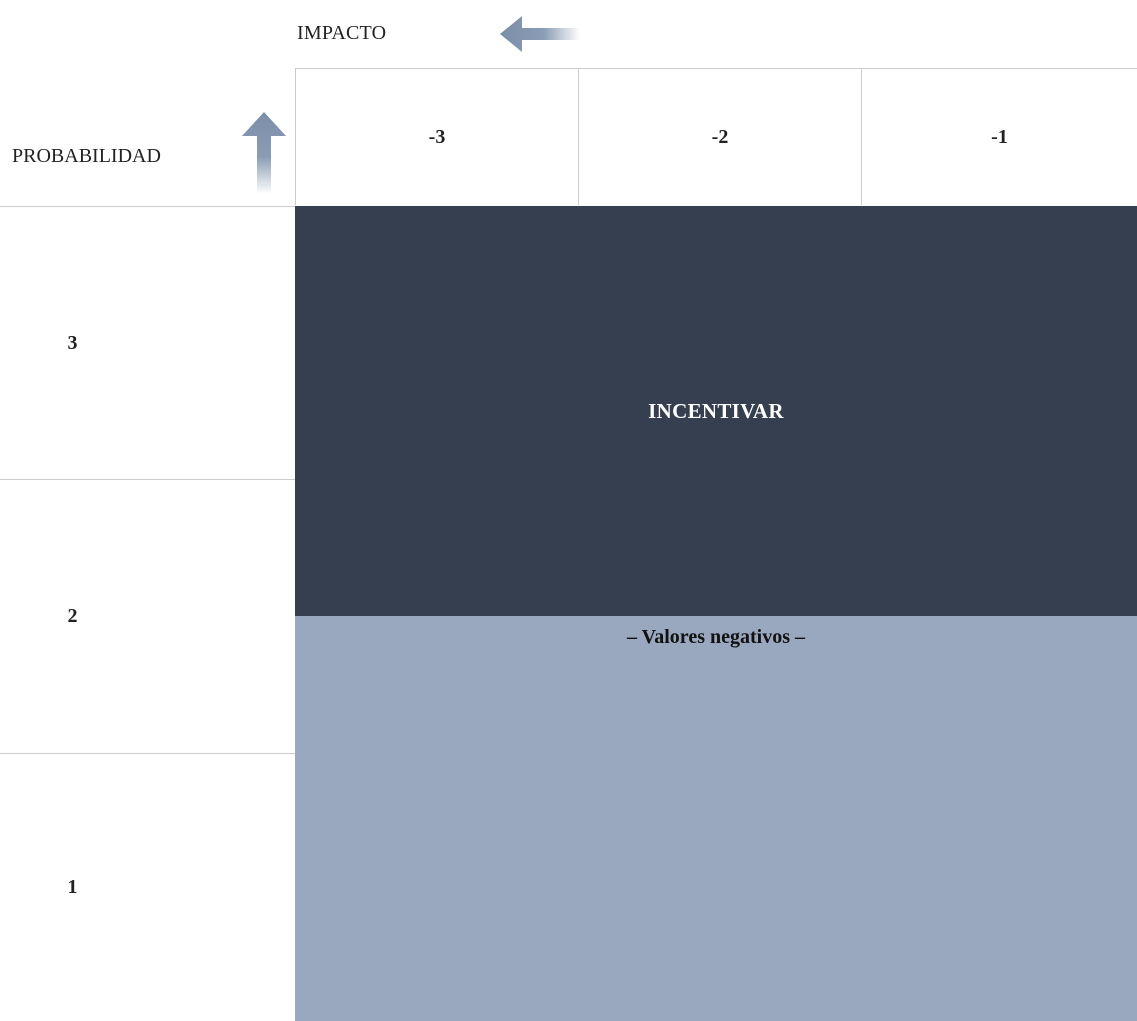 The image size is (1137, 1021). I want to click on column-header: -3, so click(436, 136).